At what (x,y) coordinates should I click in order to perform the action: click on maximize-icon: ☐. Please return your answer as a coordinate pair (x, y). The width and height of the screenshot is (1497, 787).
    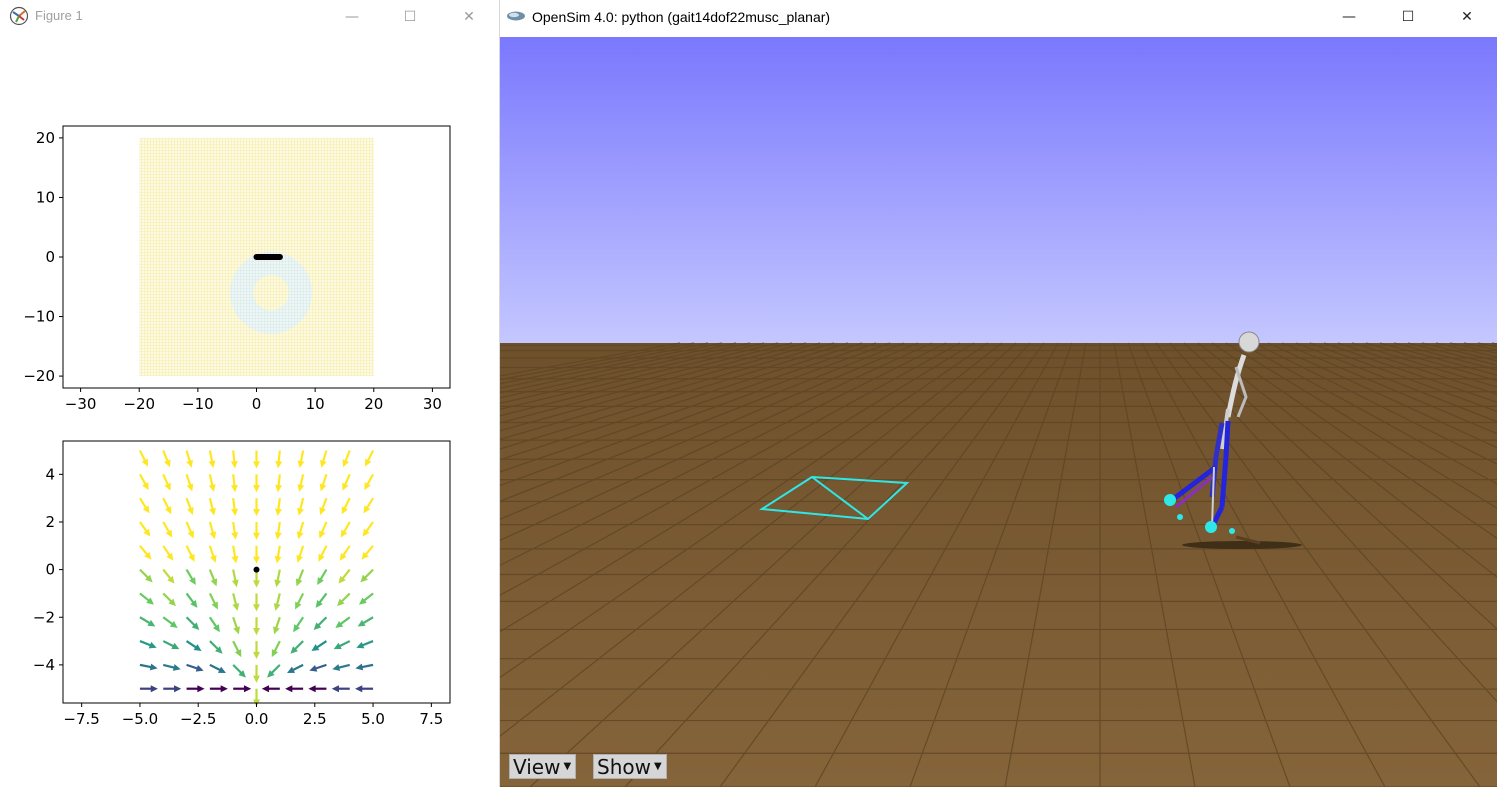
    Looking at the image, I should click on (1408, 17).